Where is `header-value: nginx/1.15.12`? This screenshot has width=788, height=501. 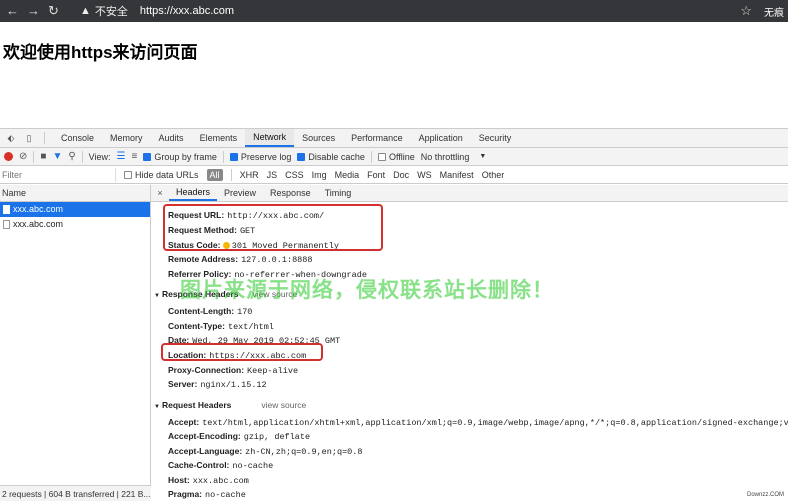
header-value: nginx/1.15.12 is located at coordinates (233, 385).